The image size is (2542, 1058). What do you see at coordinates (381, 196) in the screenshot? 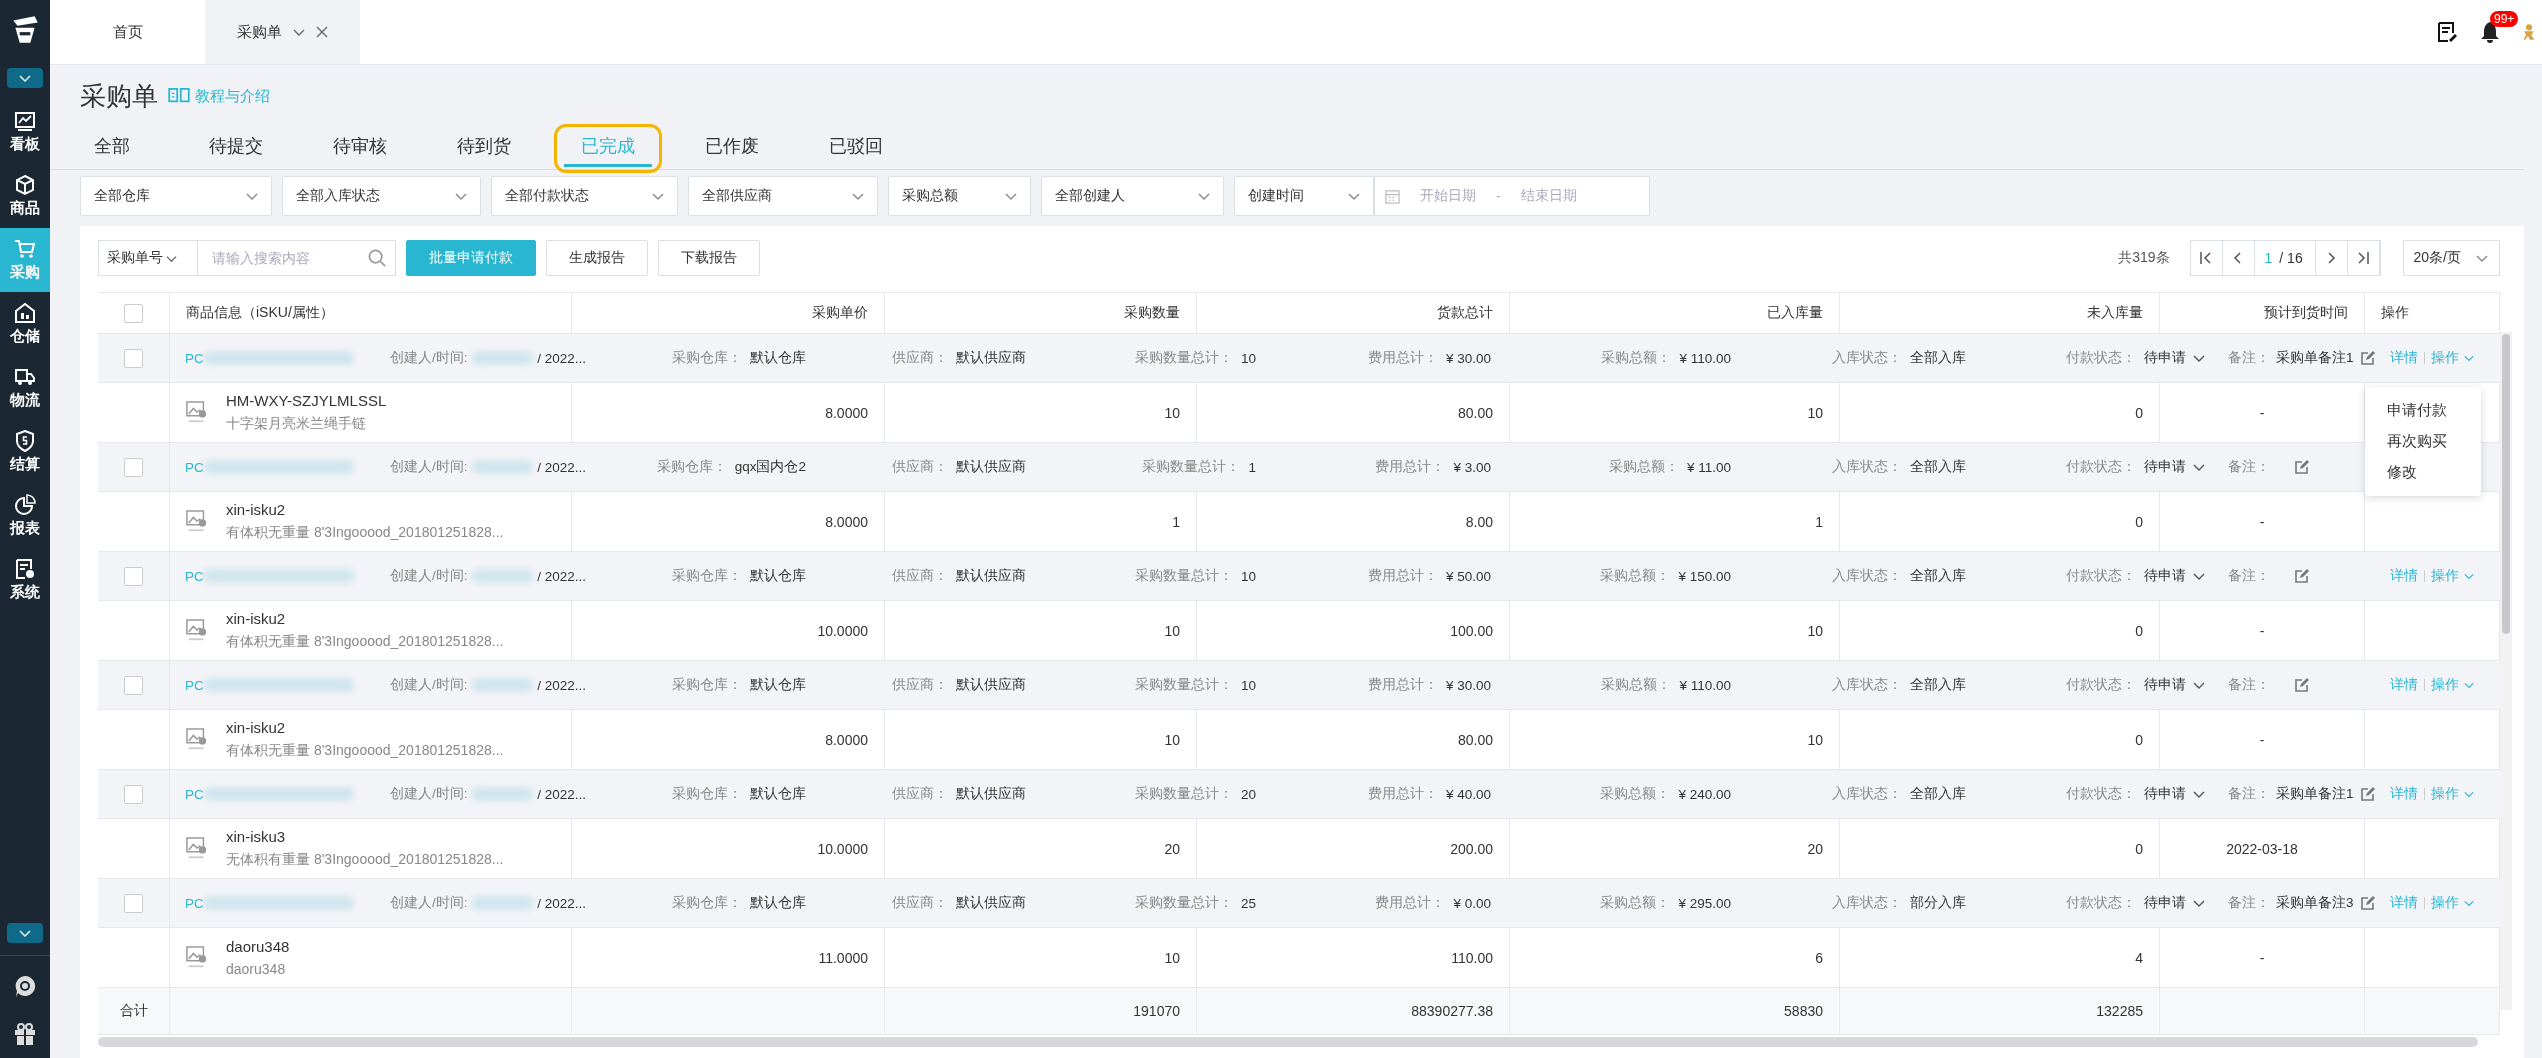
I see `filter-dropdown: 全部入库状态` at bounding box center [381, 196].